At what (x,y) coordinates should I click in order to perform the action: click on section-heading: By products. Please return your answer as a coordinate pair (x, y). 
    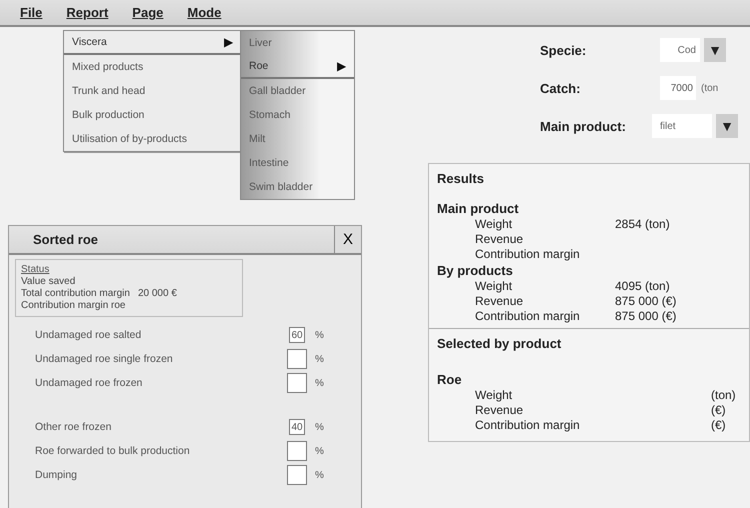
    Looking at the image, I should click on (475, 270).